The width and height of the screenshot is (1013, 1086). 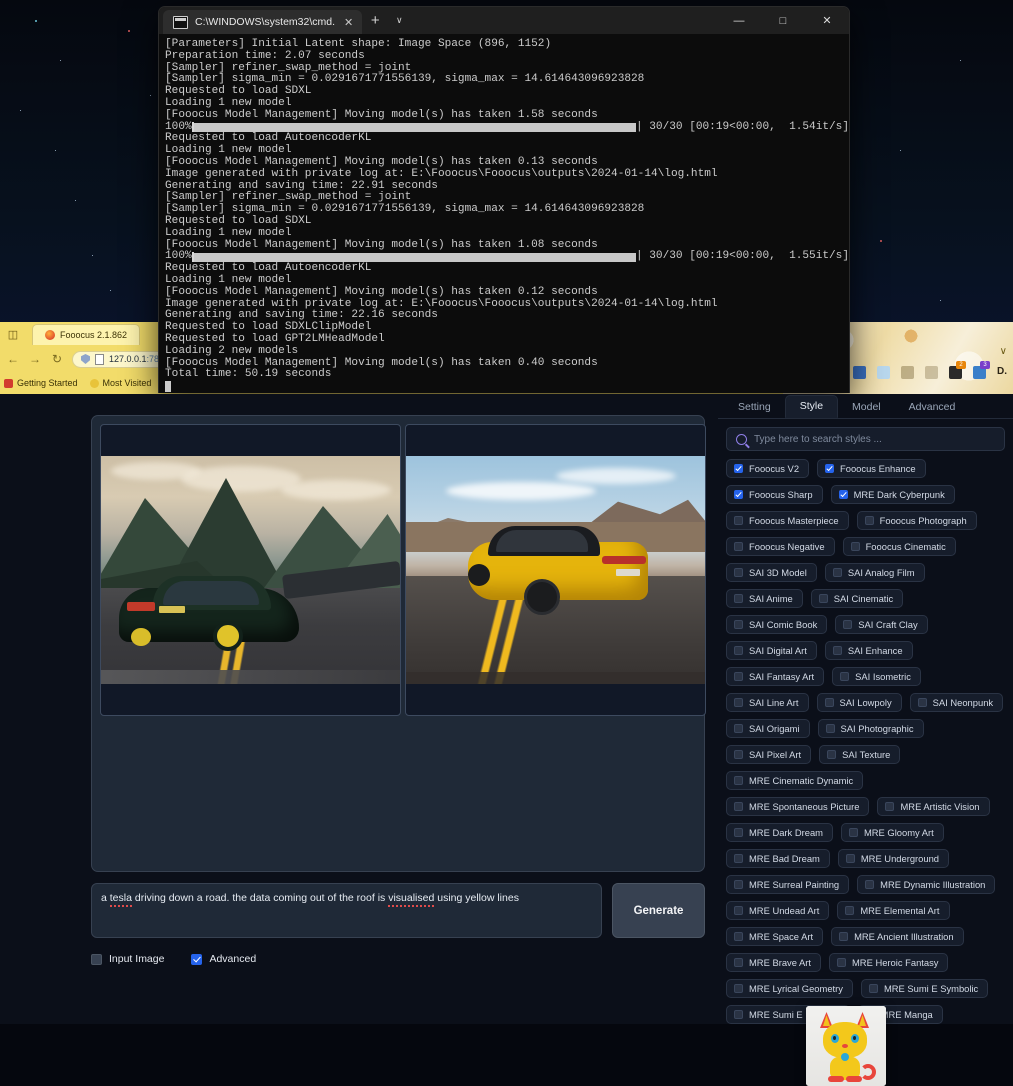 I want to click on style-chip-mre-artistic-vision: MRE Artistic Vision, so click(x=933, y=806).